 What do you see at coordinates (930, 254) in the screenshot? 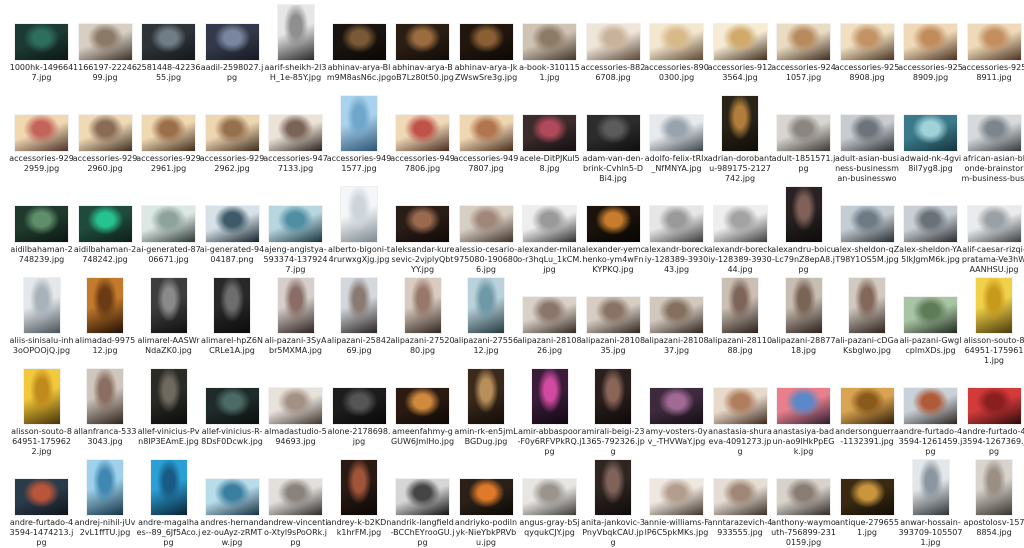
I see `file-name: alex-sheldon-YA5lkJgmM6k.jpg` at bounding box center [930, 254].